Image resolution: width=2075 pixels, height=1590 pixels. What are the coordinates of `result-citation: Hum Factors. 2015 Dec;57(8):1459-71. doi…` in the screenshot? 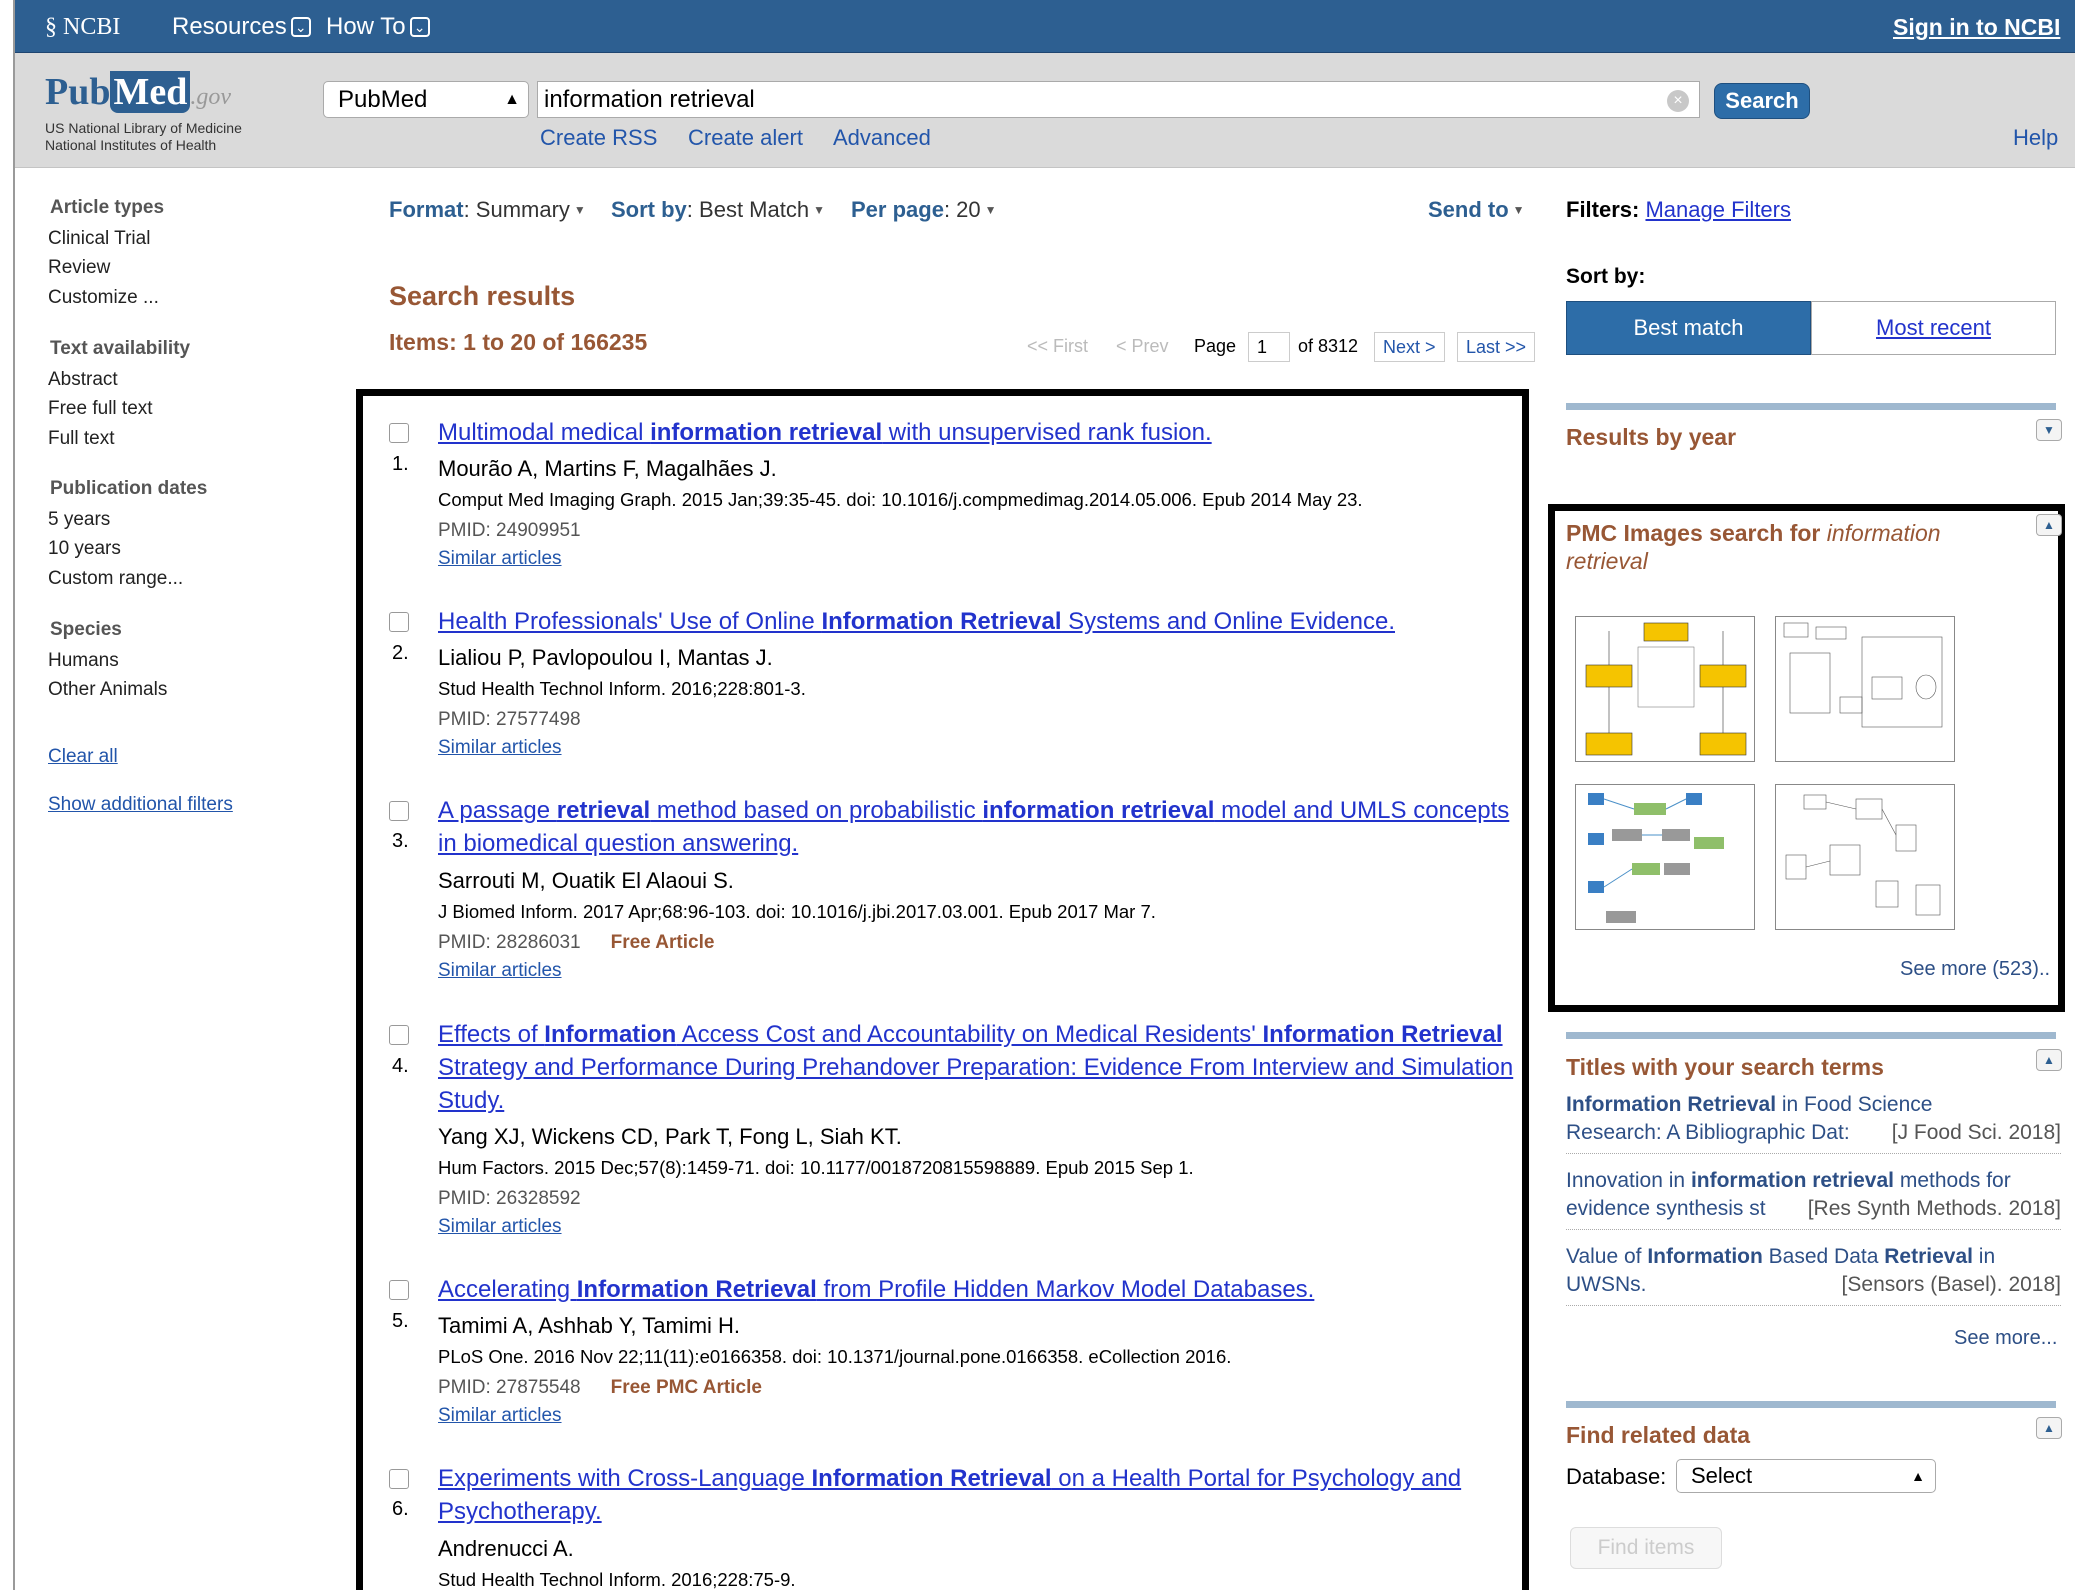 It's located at (816, 1167).